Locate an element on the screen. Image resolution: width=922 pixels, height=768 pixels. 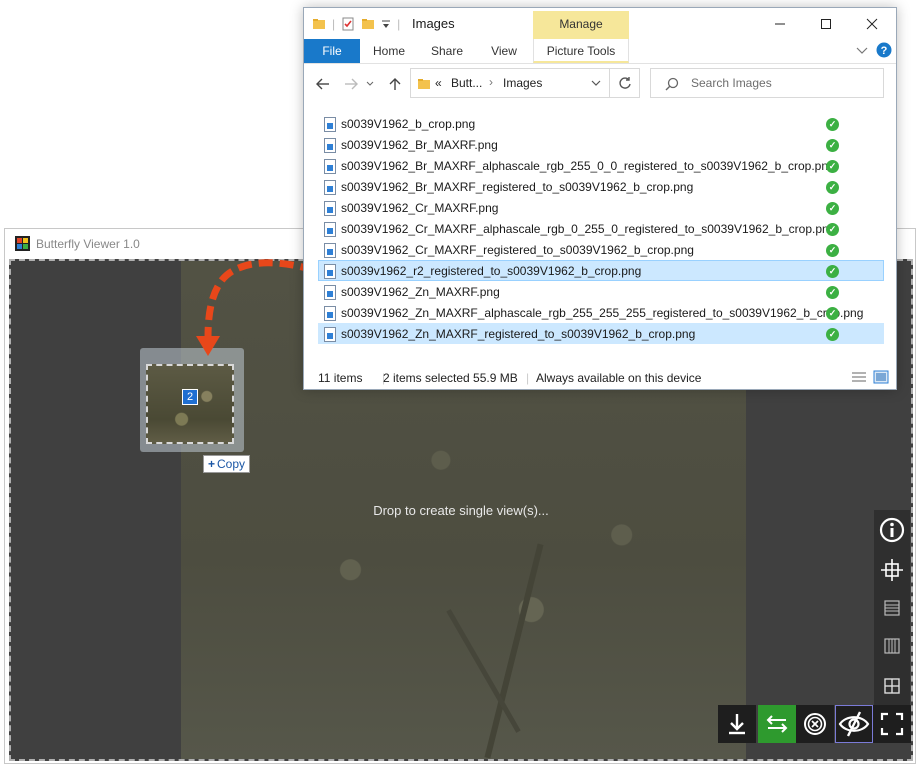
tab-share: Share is located at coordinates (447, 51).